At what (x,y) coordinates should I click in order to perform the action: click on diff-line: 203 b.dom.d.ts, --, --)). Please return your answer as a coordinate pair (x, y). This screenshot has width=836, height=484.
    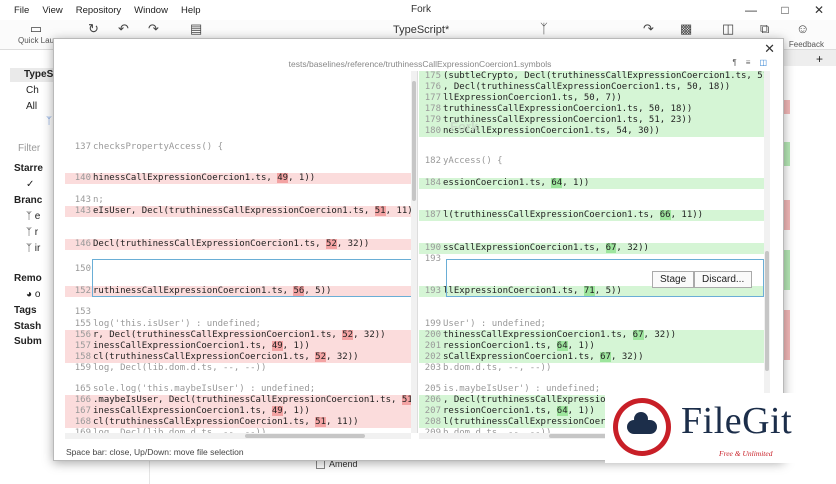
    Looking at the image, I should click on (591, 368).